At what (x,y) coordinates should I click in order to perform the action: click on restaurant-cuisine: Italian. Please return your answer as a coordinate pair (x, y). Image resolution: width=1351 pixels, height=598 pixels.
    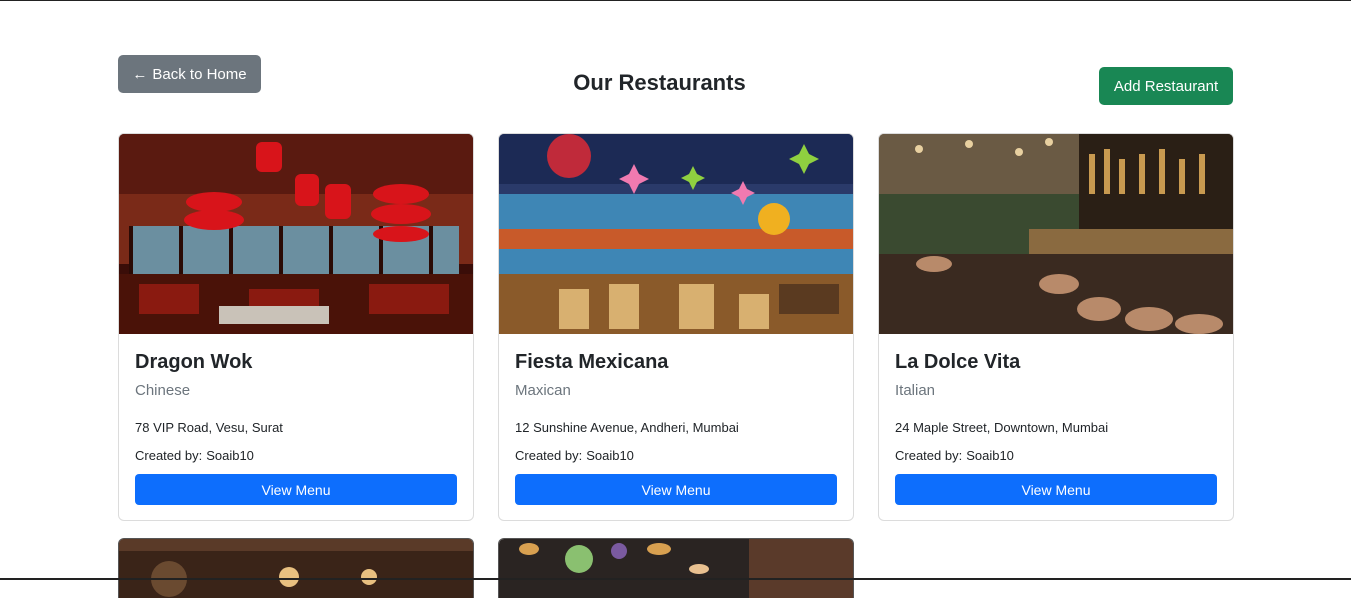
    Looking at the image, I should click on (915, 390).